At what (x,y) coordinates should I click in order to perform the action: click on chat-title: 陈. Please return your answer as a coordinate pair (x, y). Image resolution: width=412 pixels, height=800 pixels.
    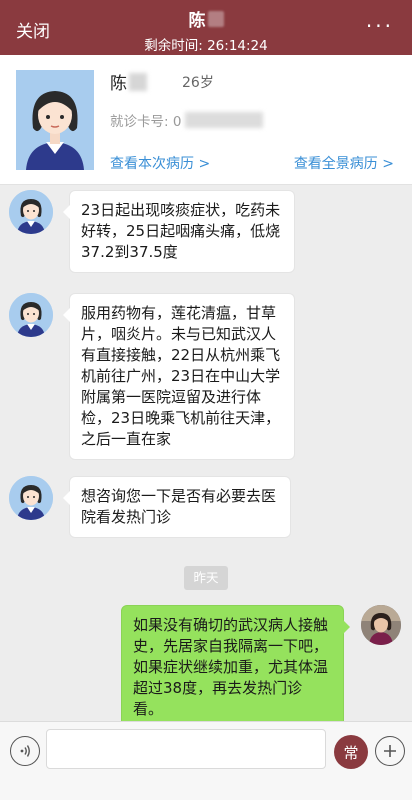
    Looking at the image, I should click on (206, 18).